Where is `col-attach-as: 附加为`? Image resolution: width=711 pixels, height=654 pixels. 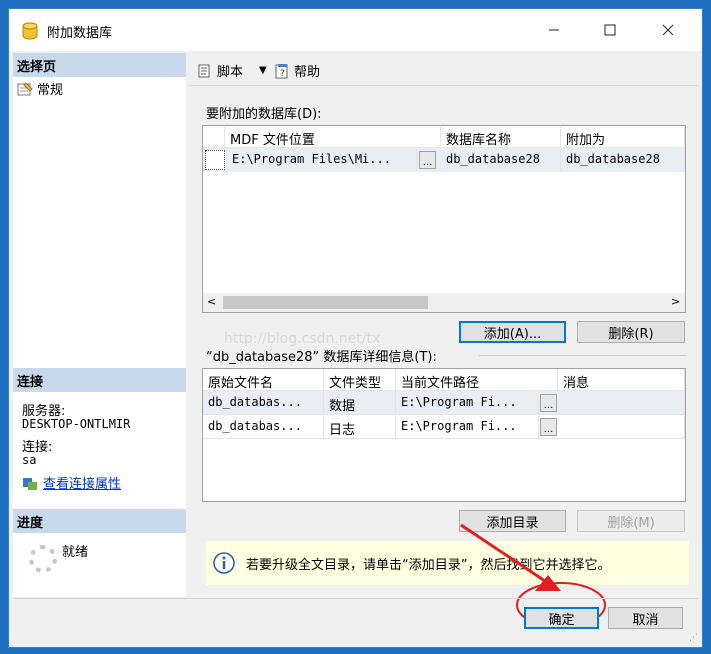 col-attach-as: 附加为 is located at coordinates (623, 137).